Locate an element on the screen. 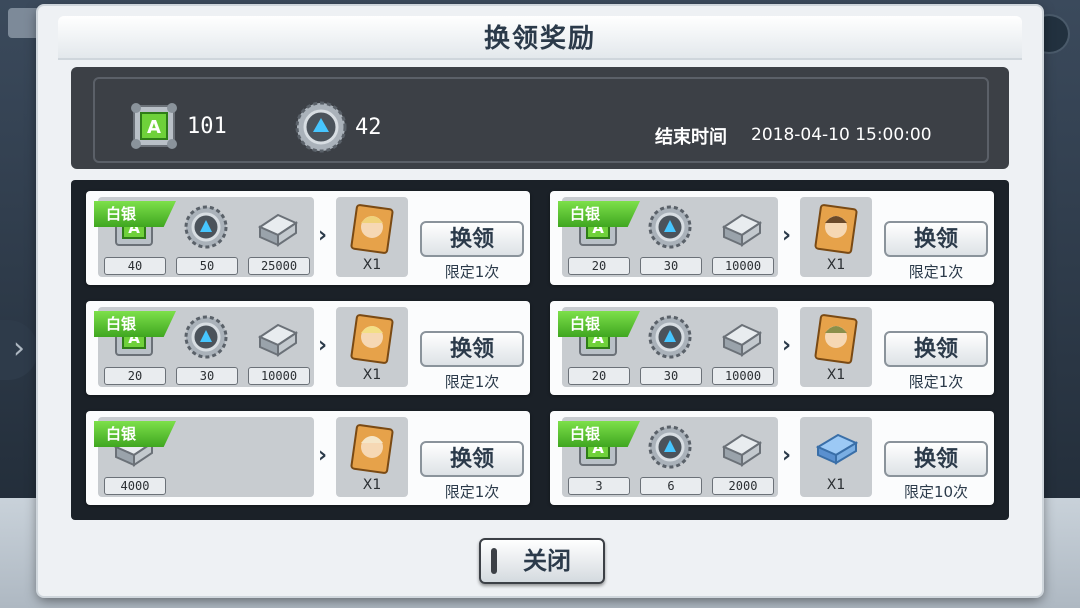  cost-amount: 40 is located at coordinates (135, 266).